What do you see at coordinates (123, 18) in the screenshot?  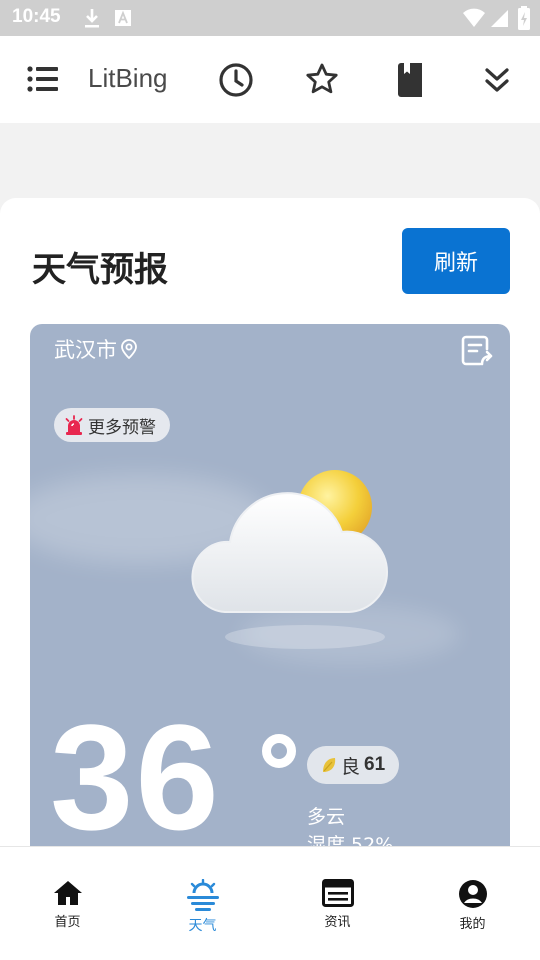 I see `a-icon` at bounding box center [123, 18].